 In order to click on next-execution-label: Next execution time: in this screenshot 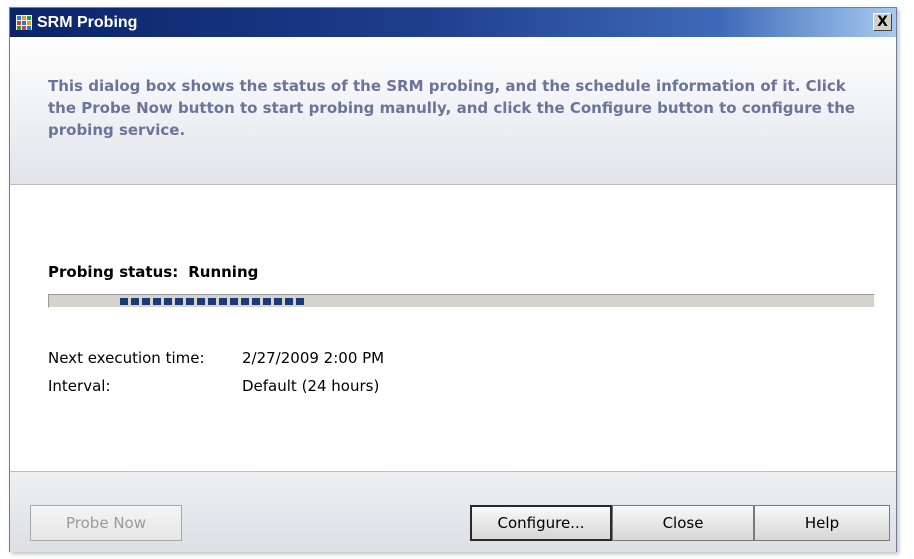, I will do `click(126, 358)`.